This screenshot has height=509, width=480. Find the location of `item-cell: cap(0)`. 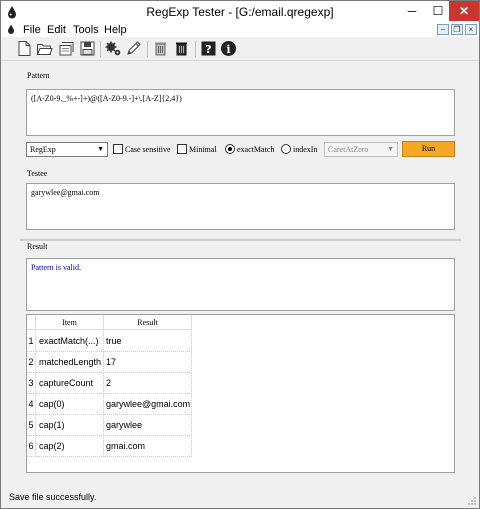

item-cell: cap(0) is located at coordinates (70, 404).